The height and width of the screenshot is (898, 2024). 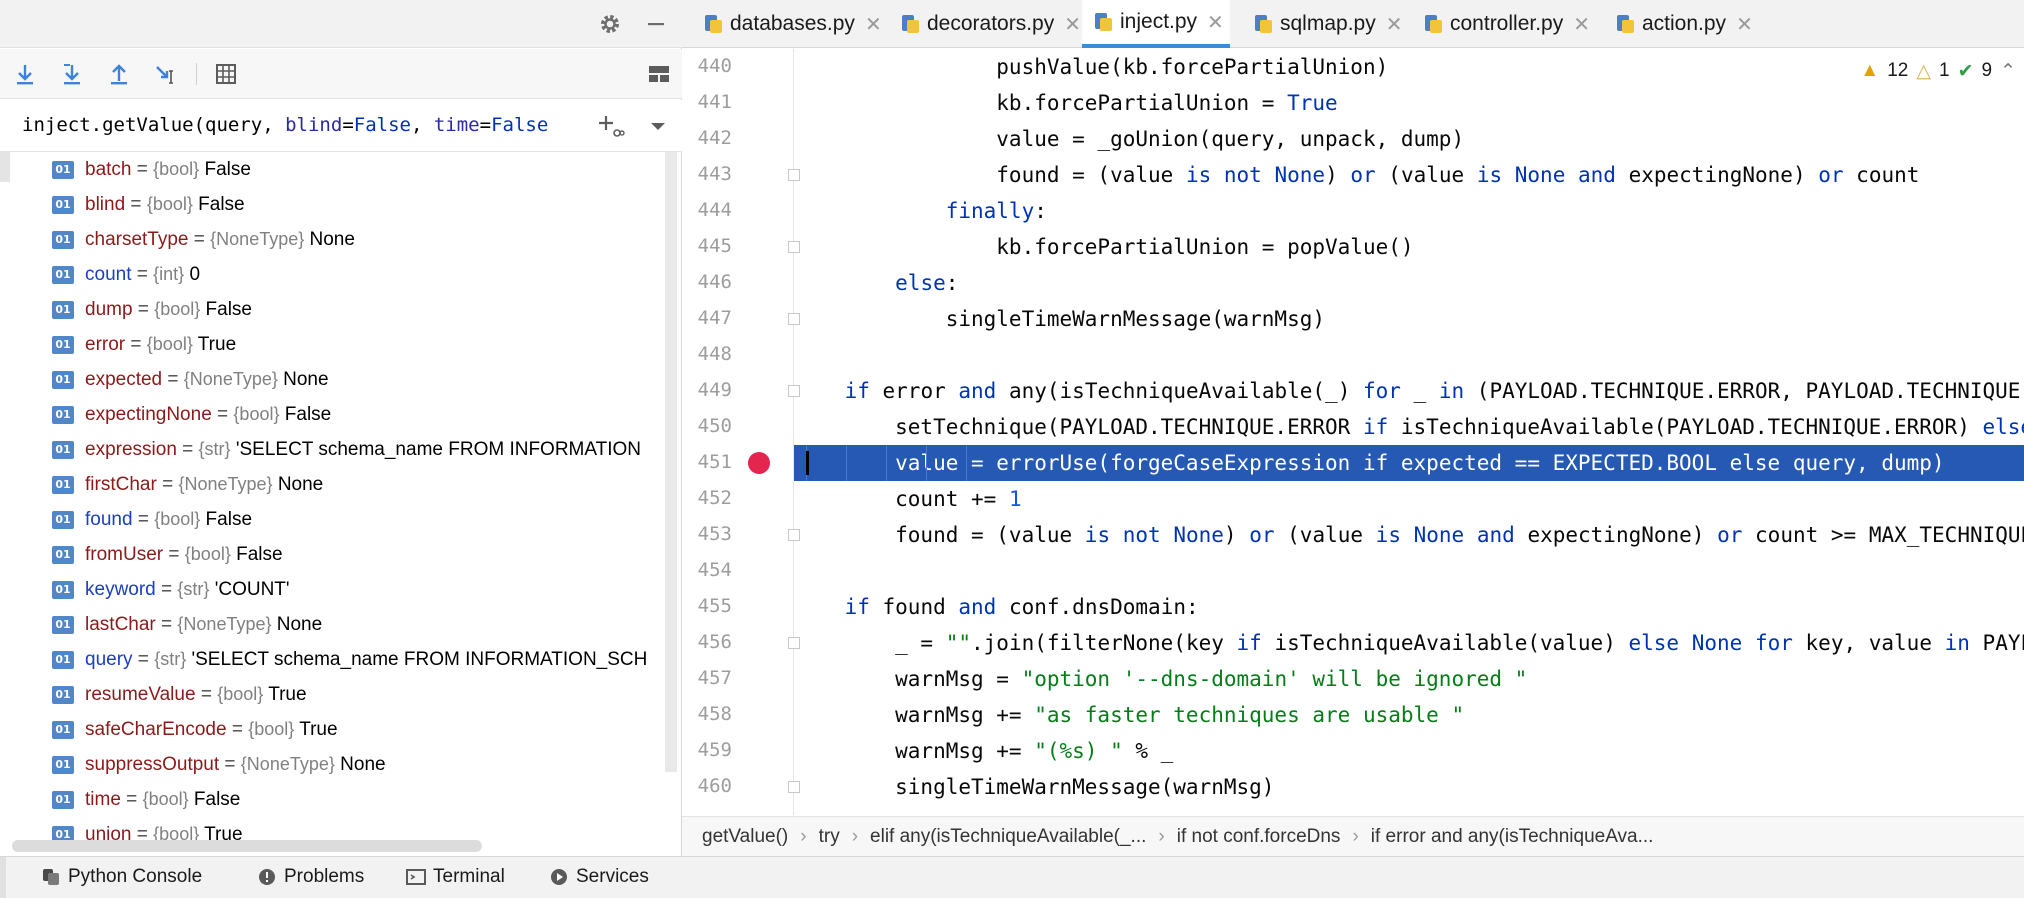 I want to click on line-number: 455, so click(x=707, y=606).